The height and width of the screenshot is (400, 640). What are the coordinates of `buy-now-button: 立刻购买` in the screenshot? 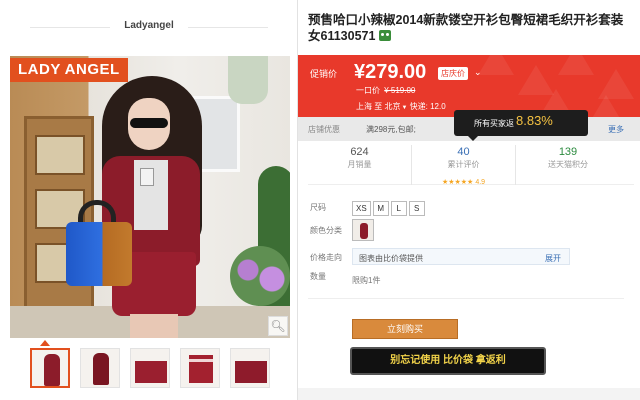 It's located at (405, 329).